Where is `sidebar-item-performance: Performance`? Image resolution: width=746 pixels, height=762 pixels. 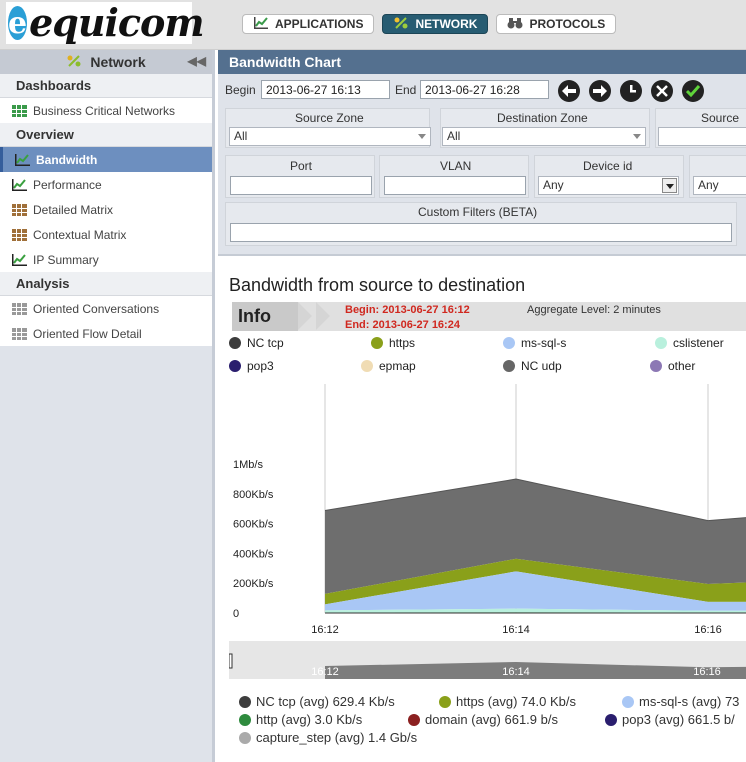 sidebar-item-performance: Performance is located at coordinates (106, 184).